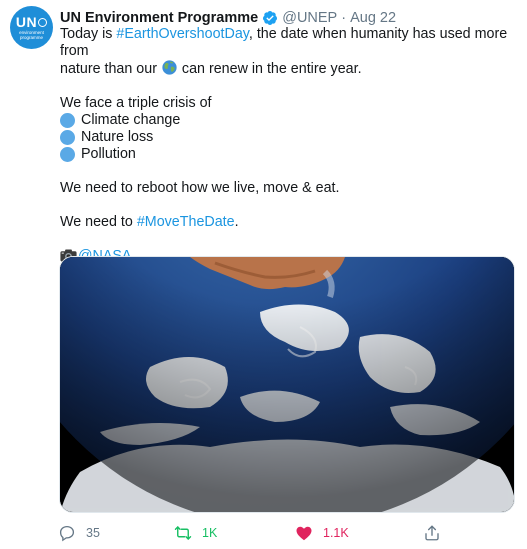  I want to click on move-line: We need to #MoveTheDate., so click(290, 222).